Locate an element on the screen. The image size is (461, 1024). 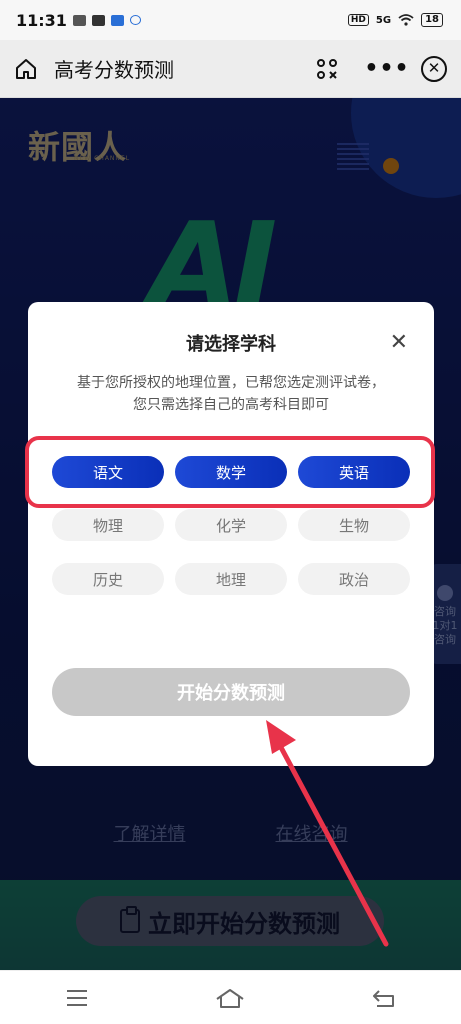
back-icon is located at coordinates (384, 998).